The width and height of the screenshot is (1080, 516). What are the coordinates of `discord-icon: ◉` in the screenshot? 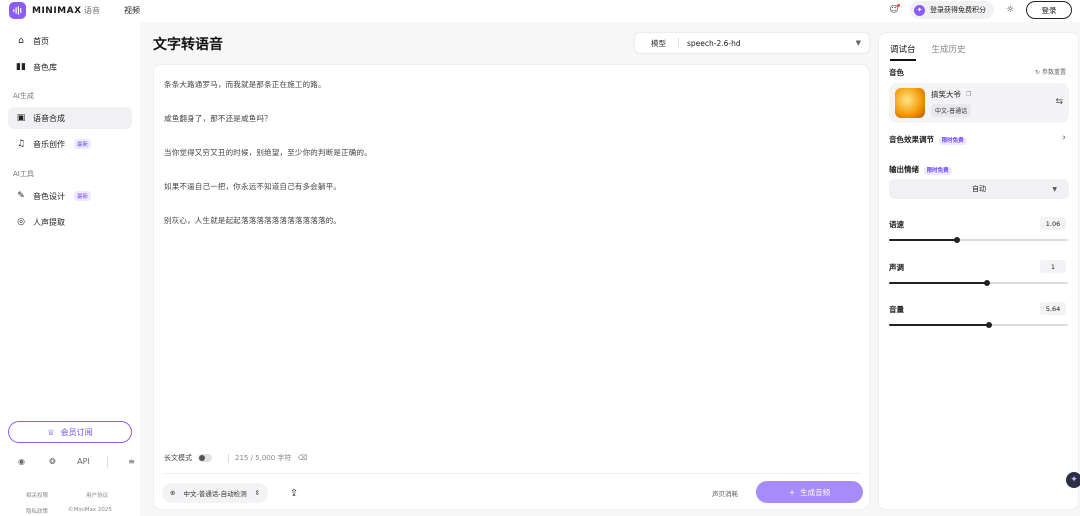 It's located at (21, 461).